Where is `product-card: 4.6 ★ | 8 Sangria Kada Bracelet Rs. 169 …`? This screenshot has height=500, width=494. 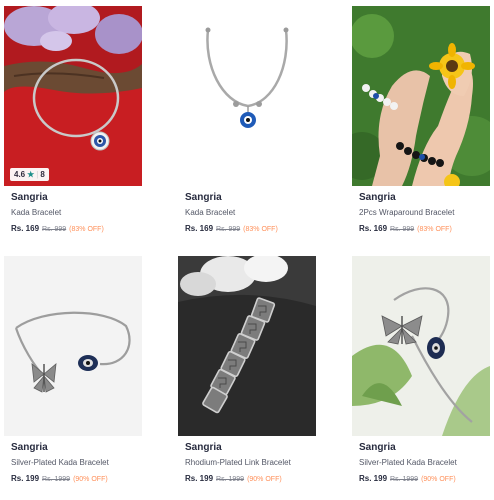 product-card: 4.6 ★ | 8 Sangria Kada Bracelet Rs. 169 … is located at coordinates (73, 126).